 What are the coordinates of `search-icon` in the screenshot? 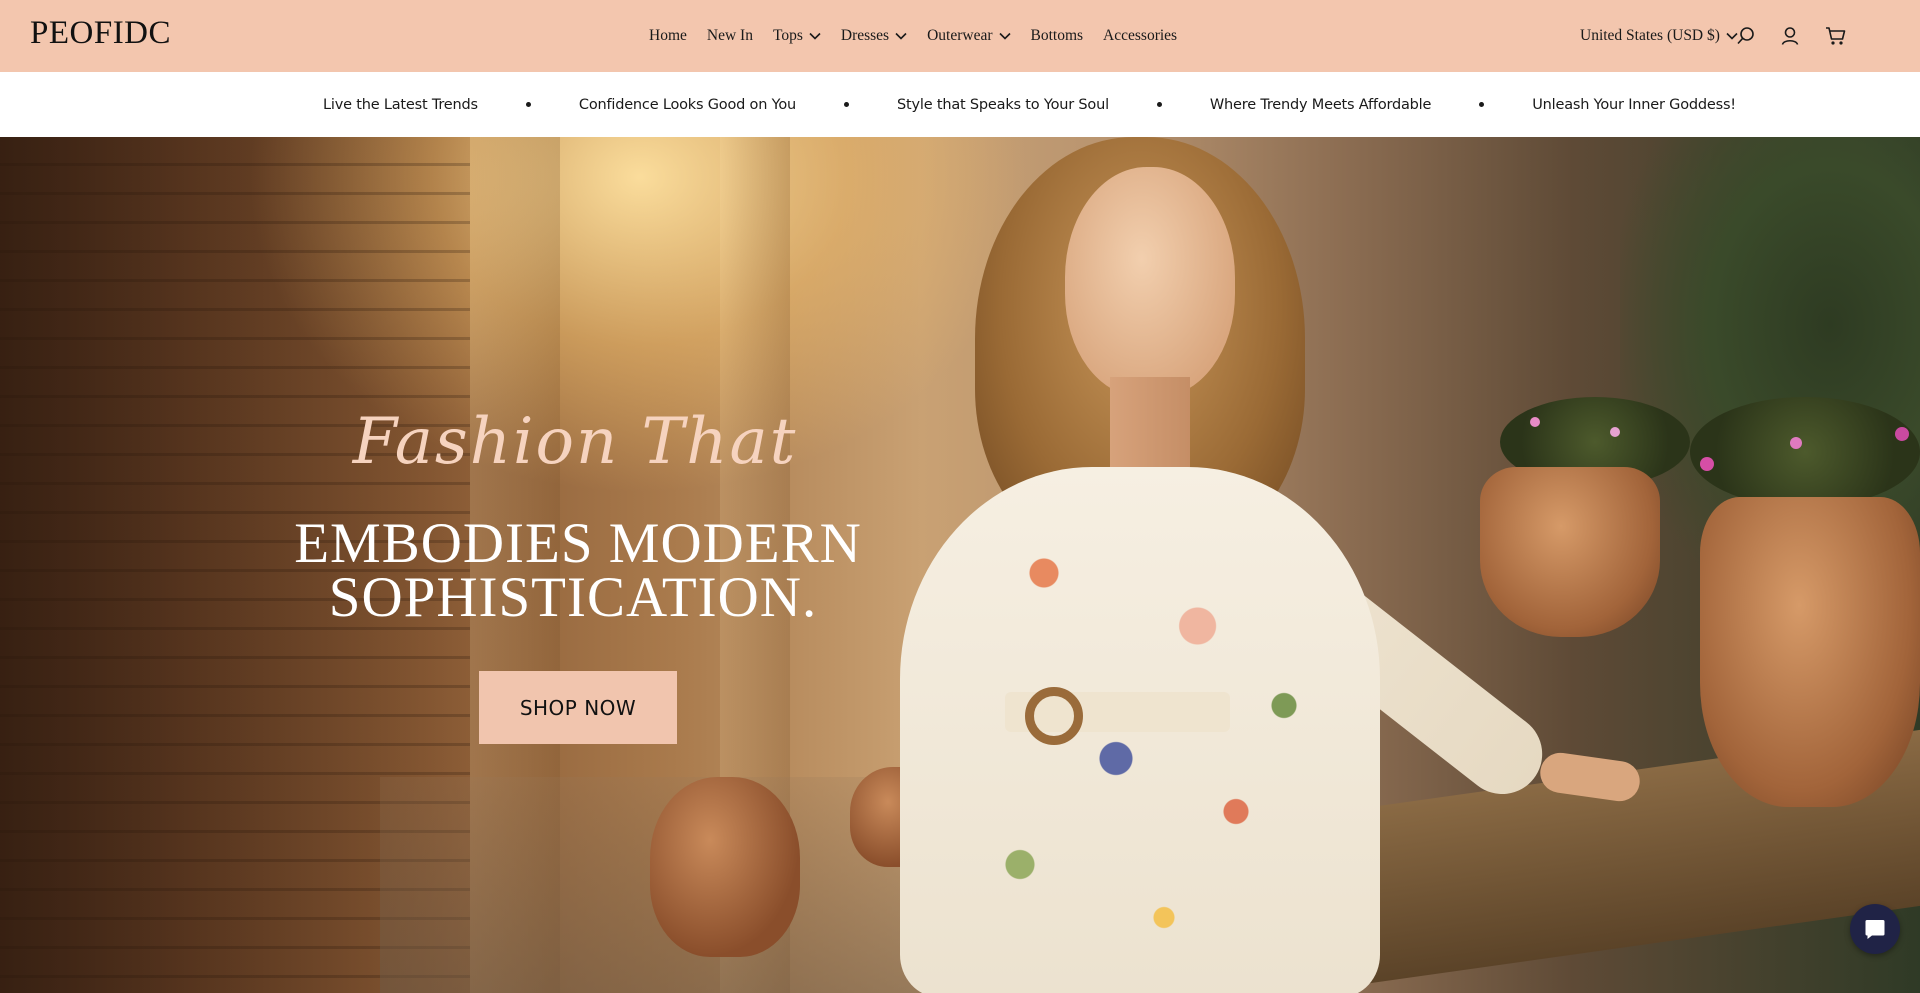 It's located at (1745, 36).